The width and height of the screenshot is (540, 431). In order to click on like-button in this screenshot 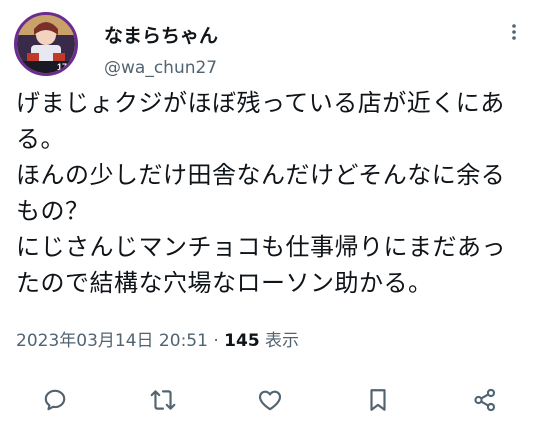, I will do `click(270, 400)`.